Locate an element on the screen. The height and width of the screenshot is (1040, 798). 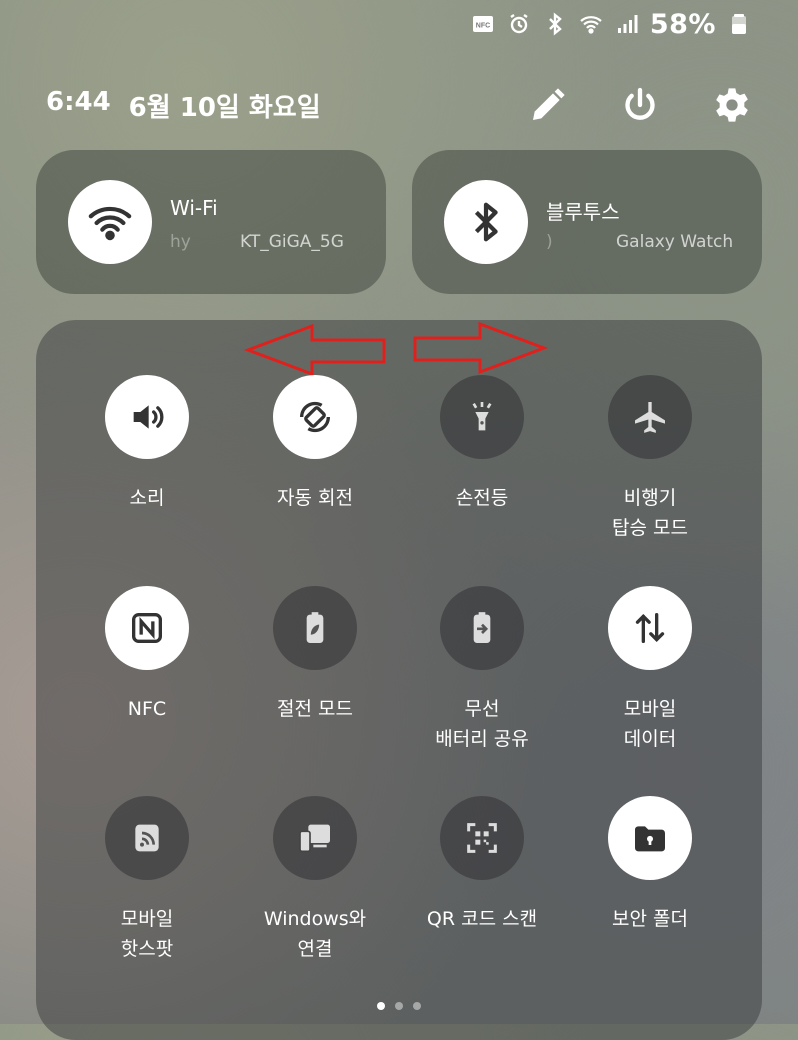
airplane-icon is located at coordinates (650, 417).